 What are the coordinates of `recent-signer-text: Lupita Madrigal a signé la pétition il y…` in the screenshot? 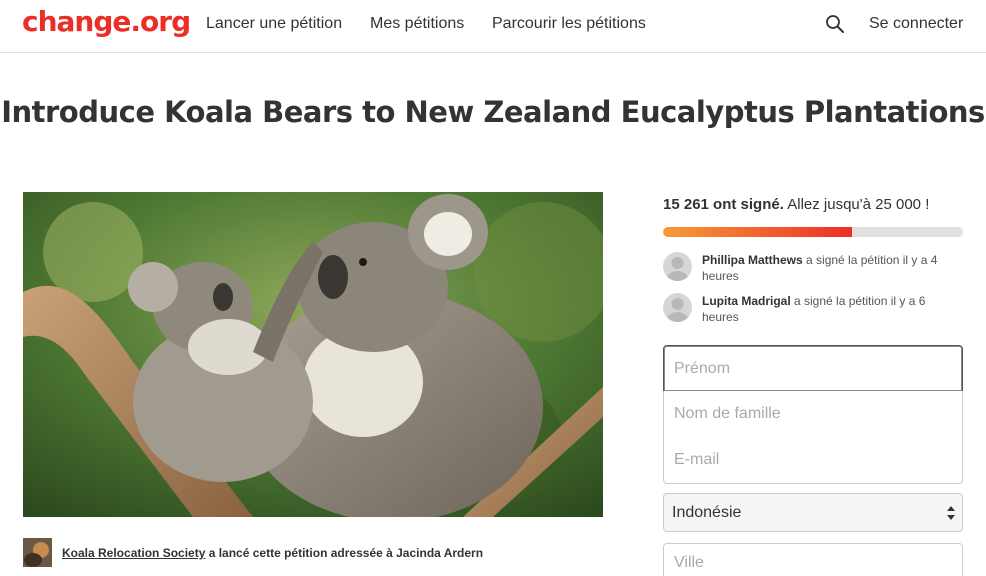 It's located at (832, 309).